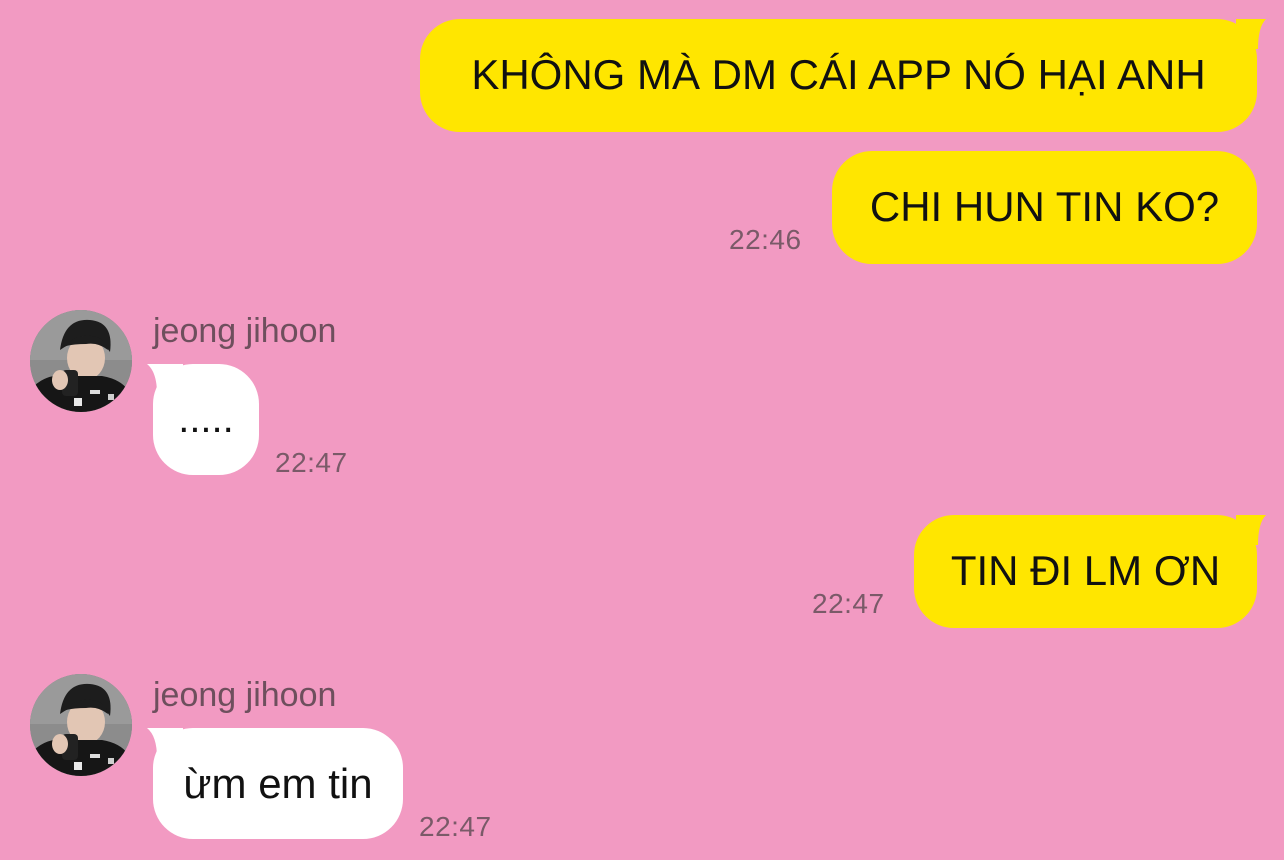 Image resolution: width=1284 pixels, height=860 pixels. I want to click on message-text: KHÔNG MÀ DM CÁI APP NÓ HẠI ANH, so click(838, 74).